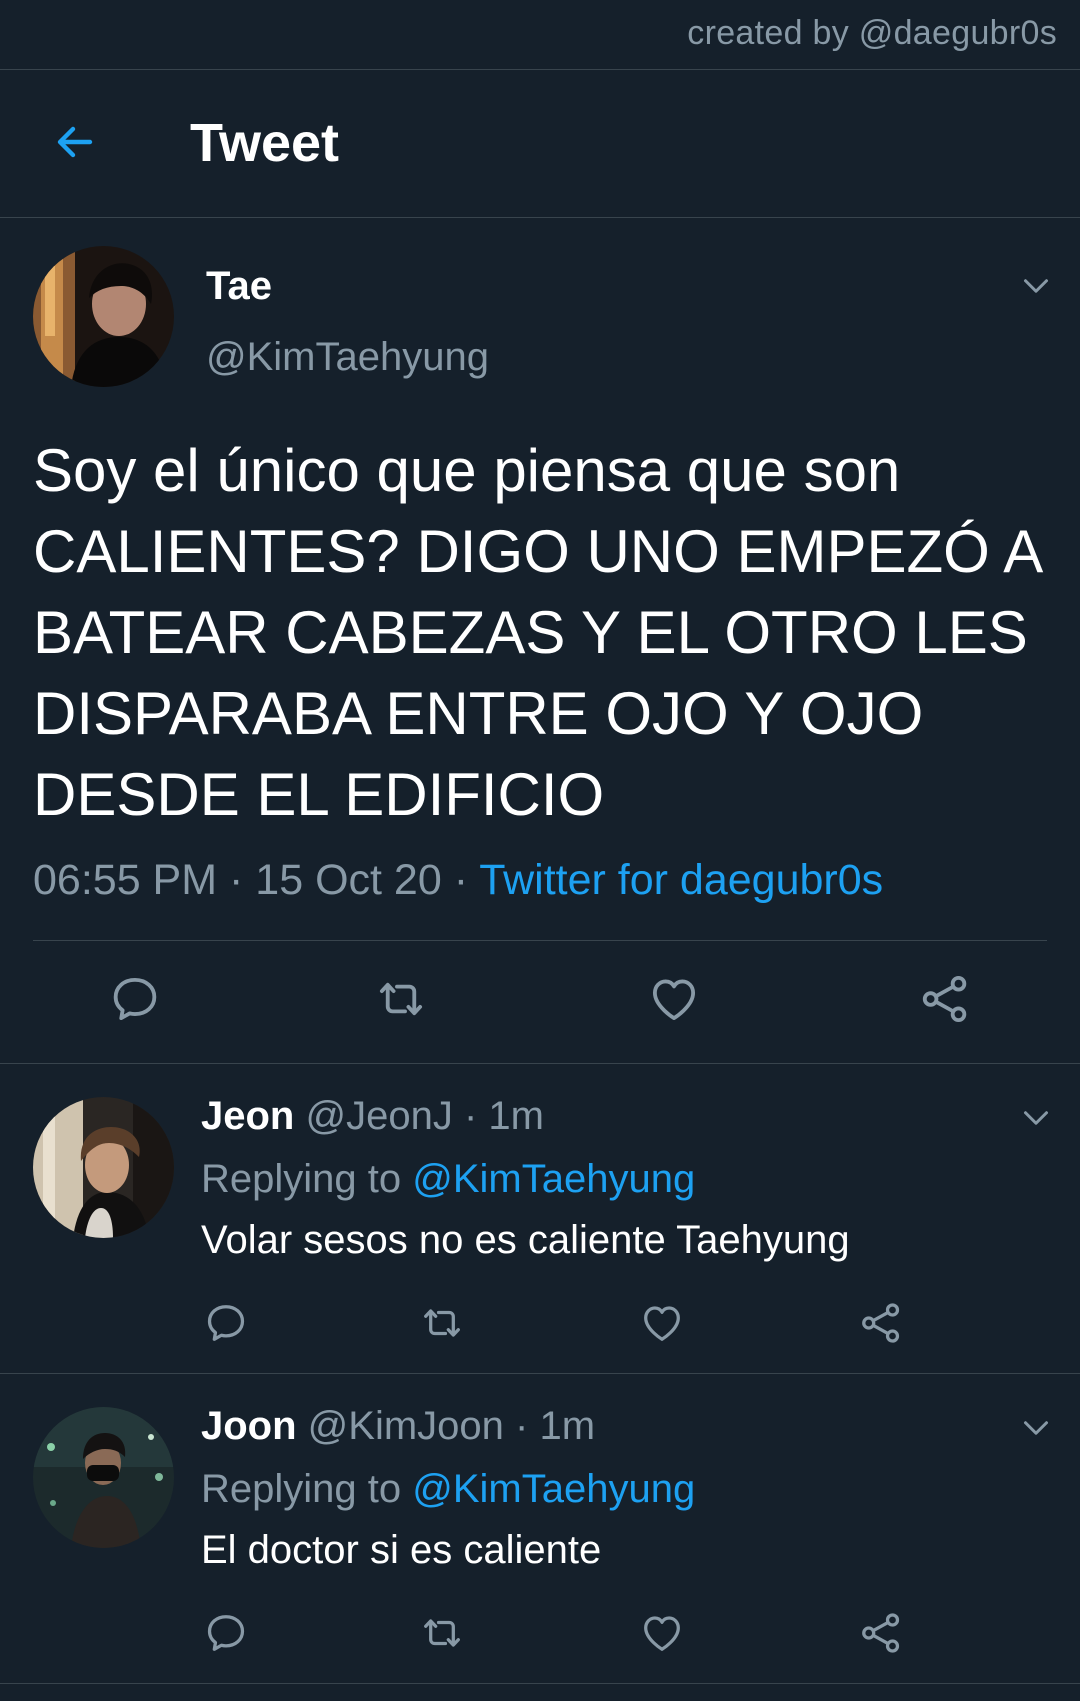 The image size is (1080, 1701). I want to click on top-bar: Tweet, so click(540, 144).